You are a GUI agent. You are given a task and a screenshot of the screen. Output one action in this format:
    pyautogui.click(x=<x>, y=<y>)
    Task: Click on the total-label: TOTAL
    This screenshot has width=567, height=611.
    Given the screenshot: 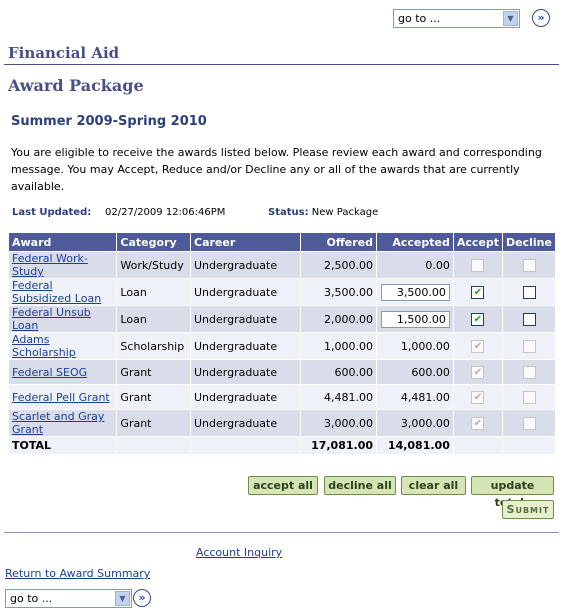 What is the action you would take?
    pyautogui.click(x=62, y=445)
    